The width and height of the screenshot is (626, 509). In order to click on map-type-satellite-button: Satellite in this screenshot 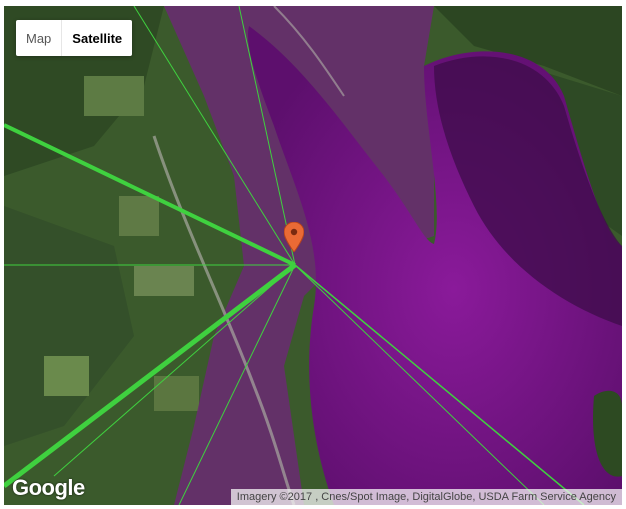, I will do `click(96, 38)`.